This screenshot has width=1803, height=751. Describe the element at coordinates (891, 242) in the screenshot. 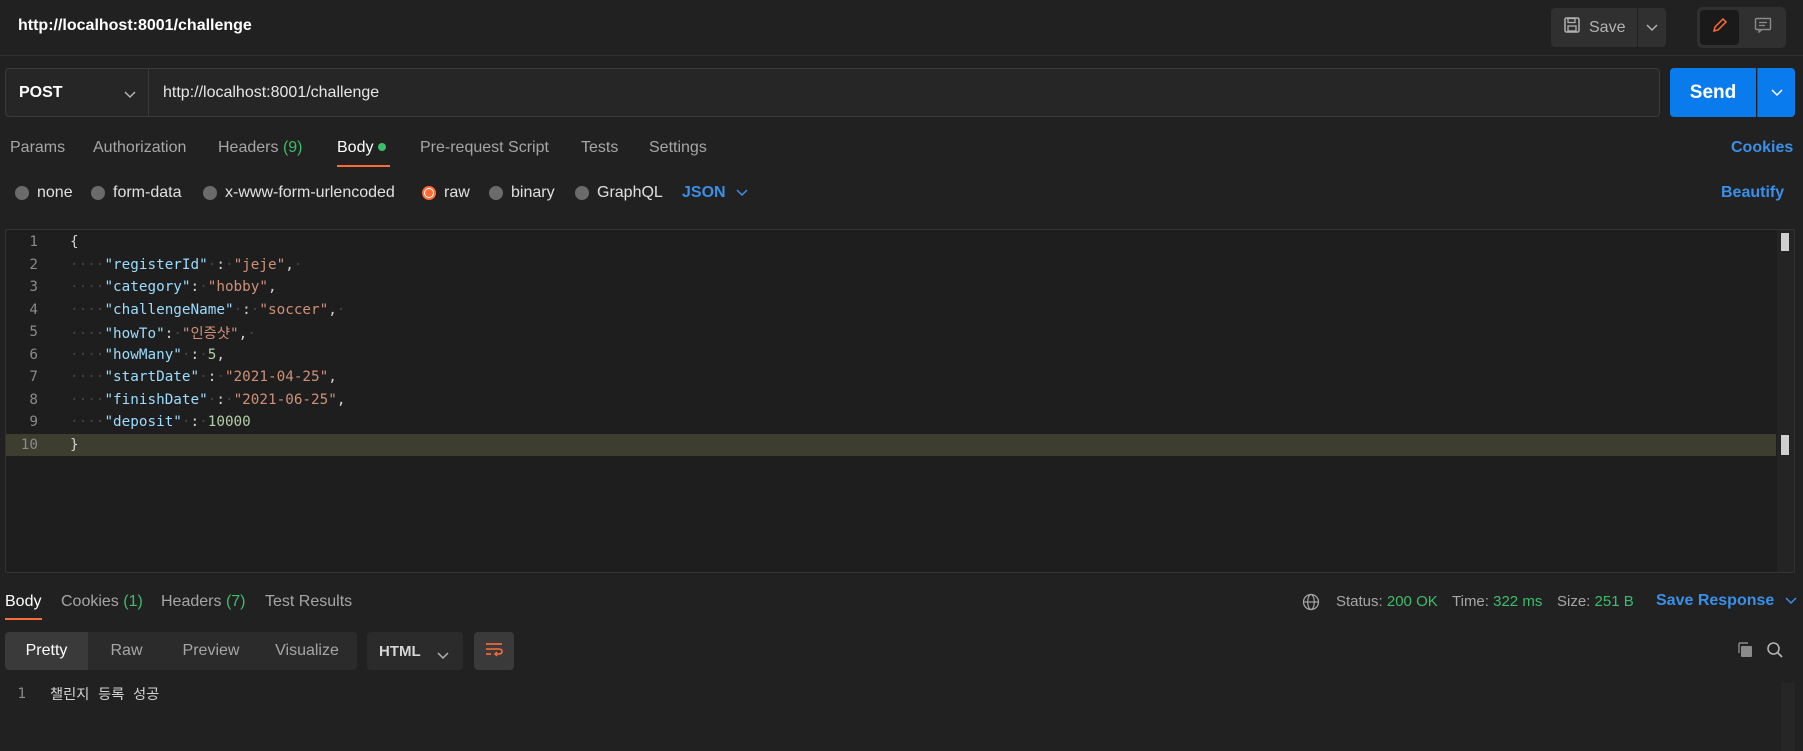

I see `editor-line: 1{` at that location.